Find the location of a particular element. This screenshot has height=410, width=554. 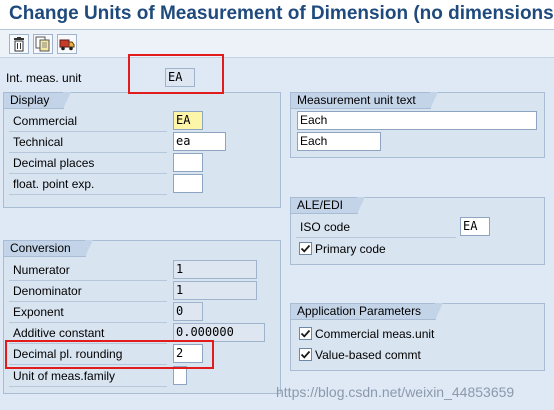

unit-family-label: Unit of meas.family is located at coordinates (88, 377).